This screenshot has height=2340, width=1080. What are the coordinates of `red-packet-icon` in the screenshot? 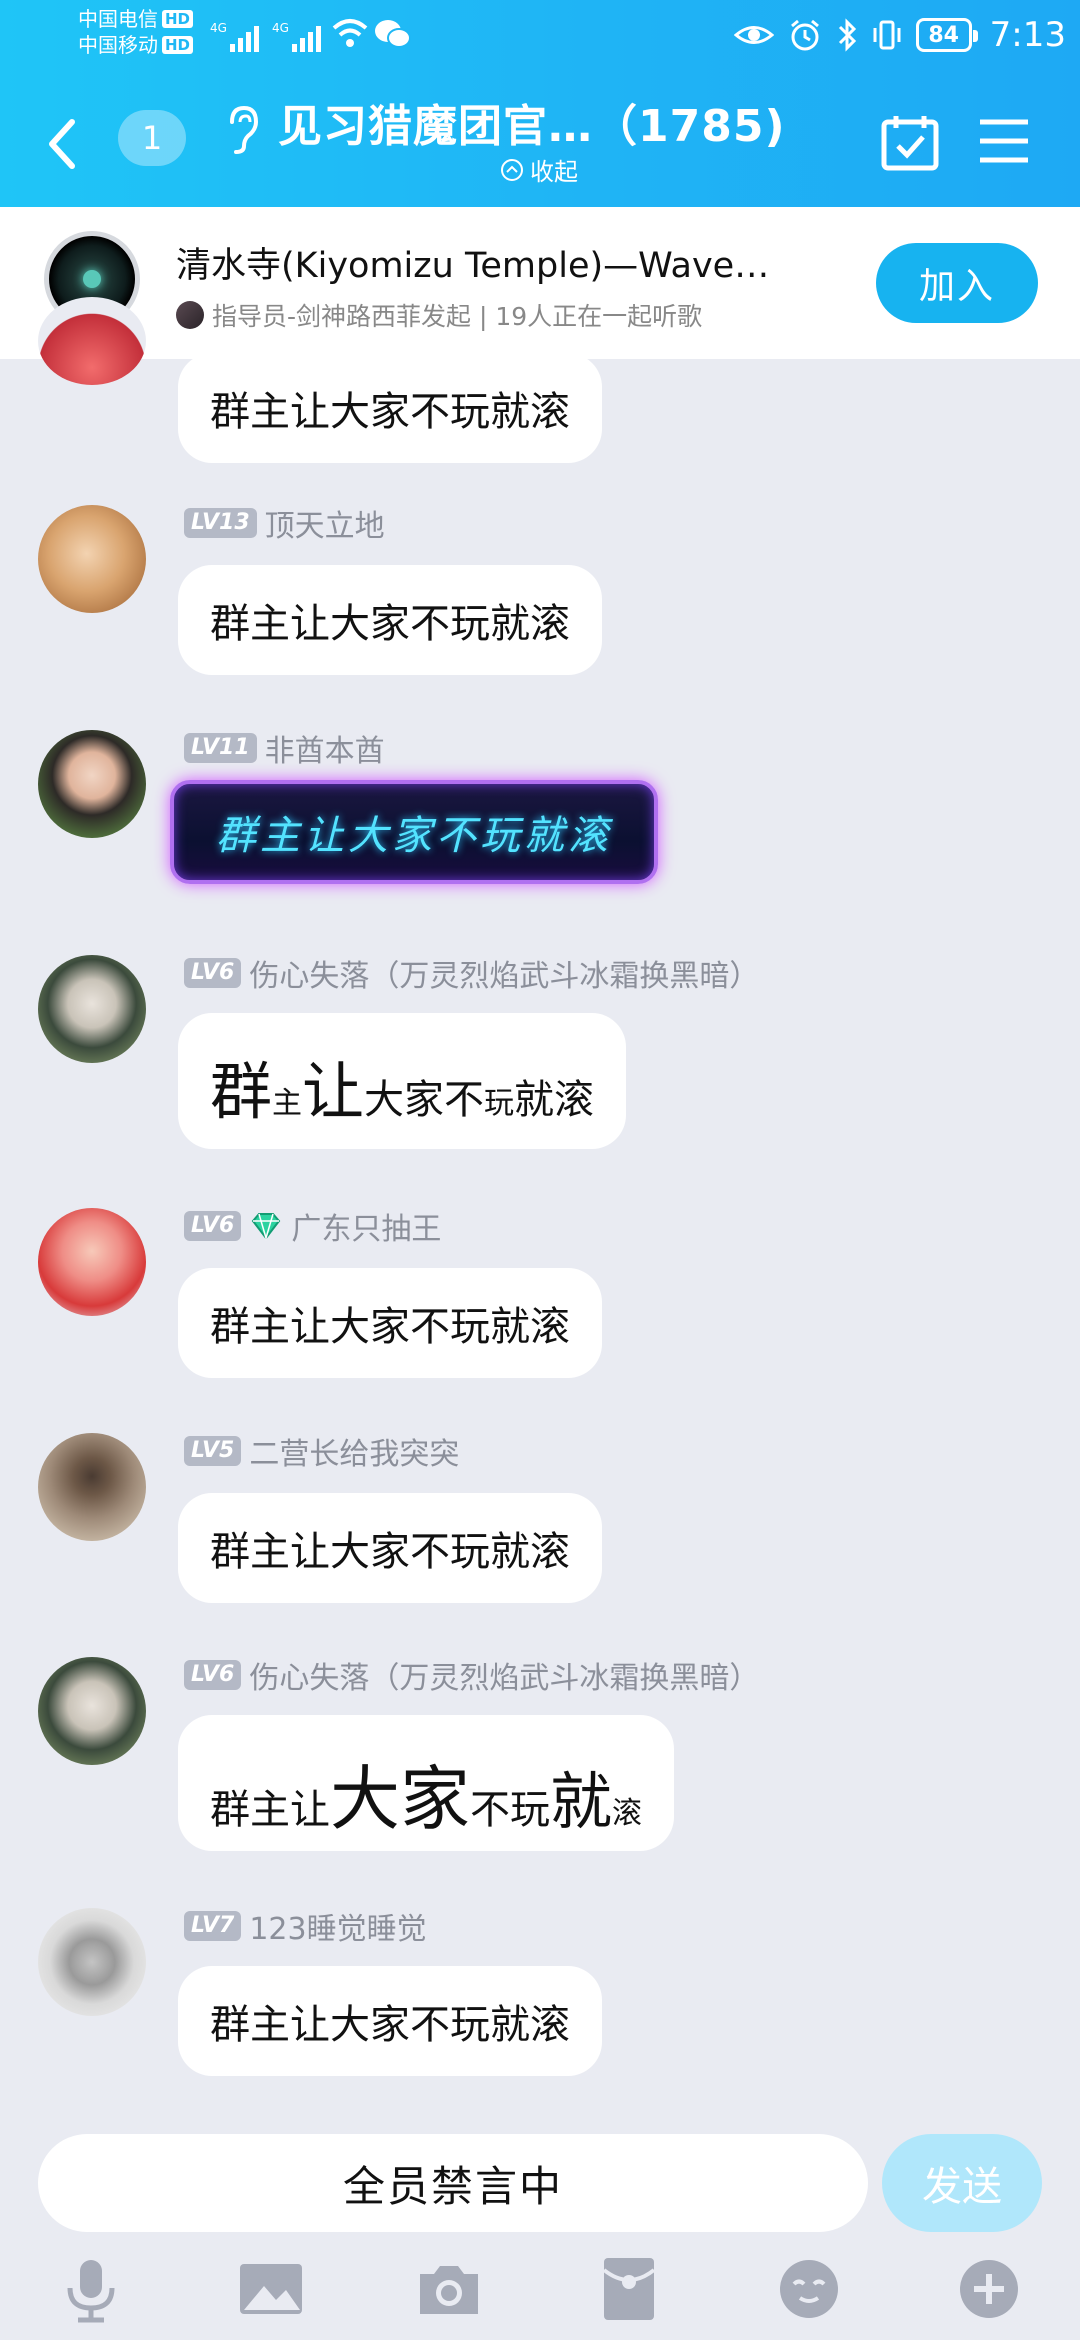 It's located at (629, 2289).